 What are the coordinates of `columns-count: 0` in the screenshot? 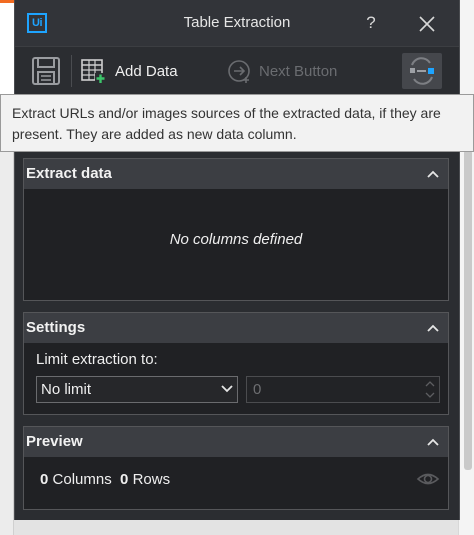 It's located at (44, 479).